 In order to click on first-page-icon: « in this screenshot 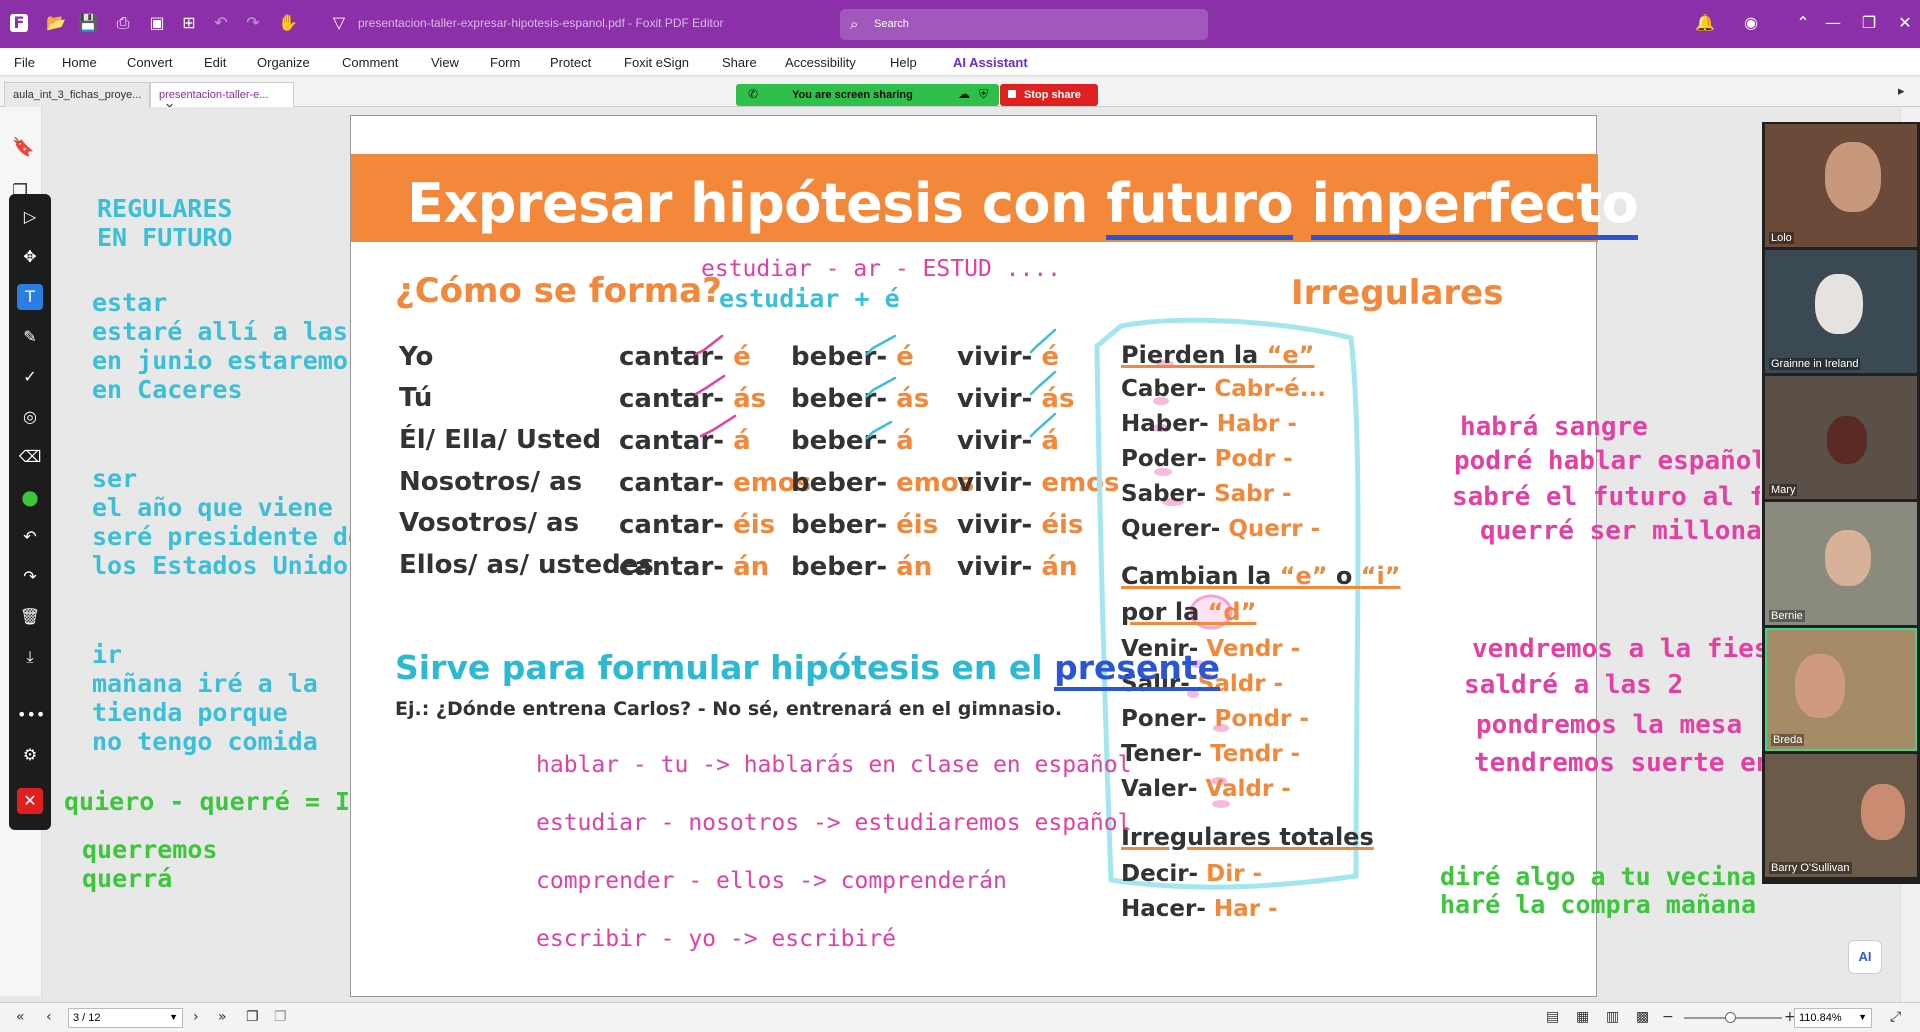, I will do `click(20, 1017)`.